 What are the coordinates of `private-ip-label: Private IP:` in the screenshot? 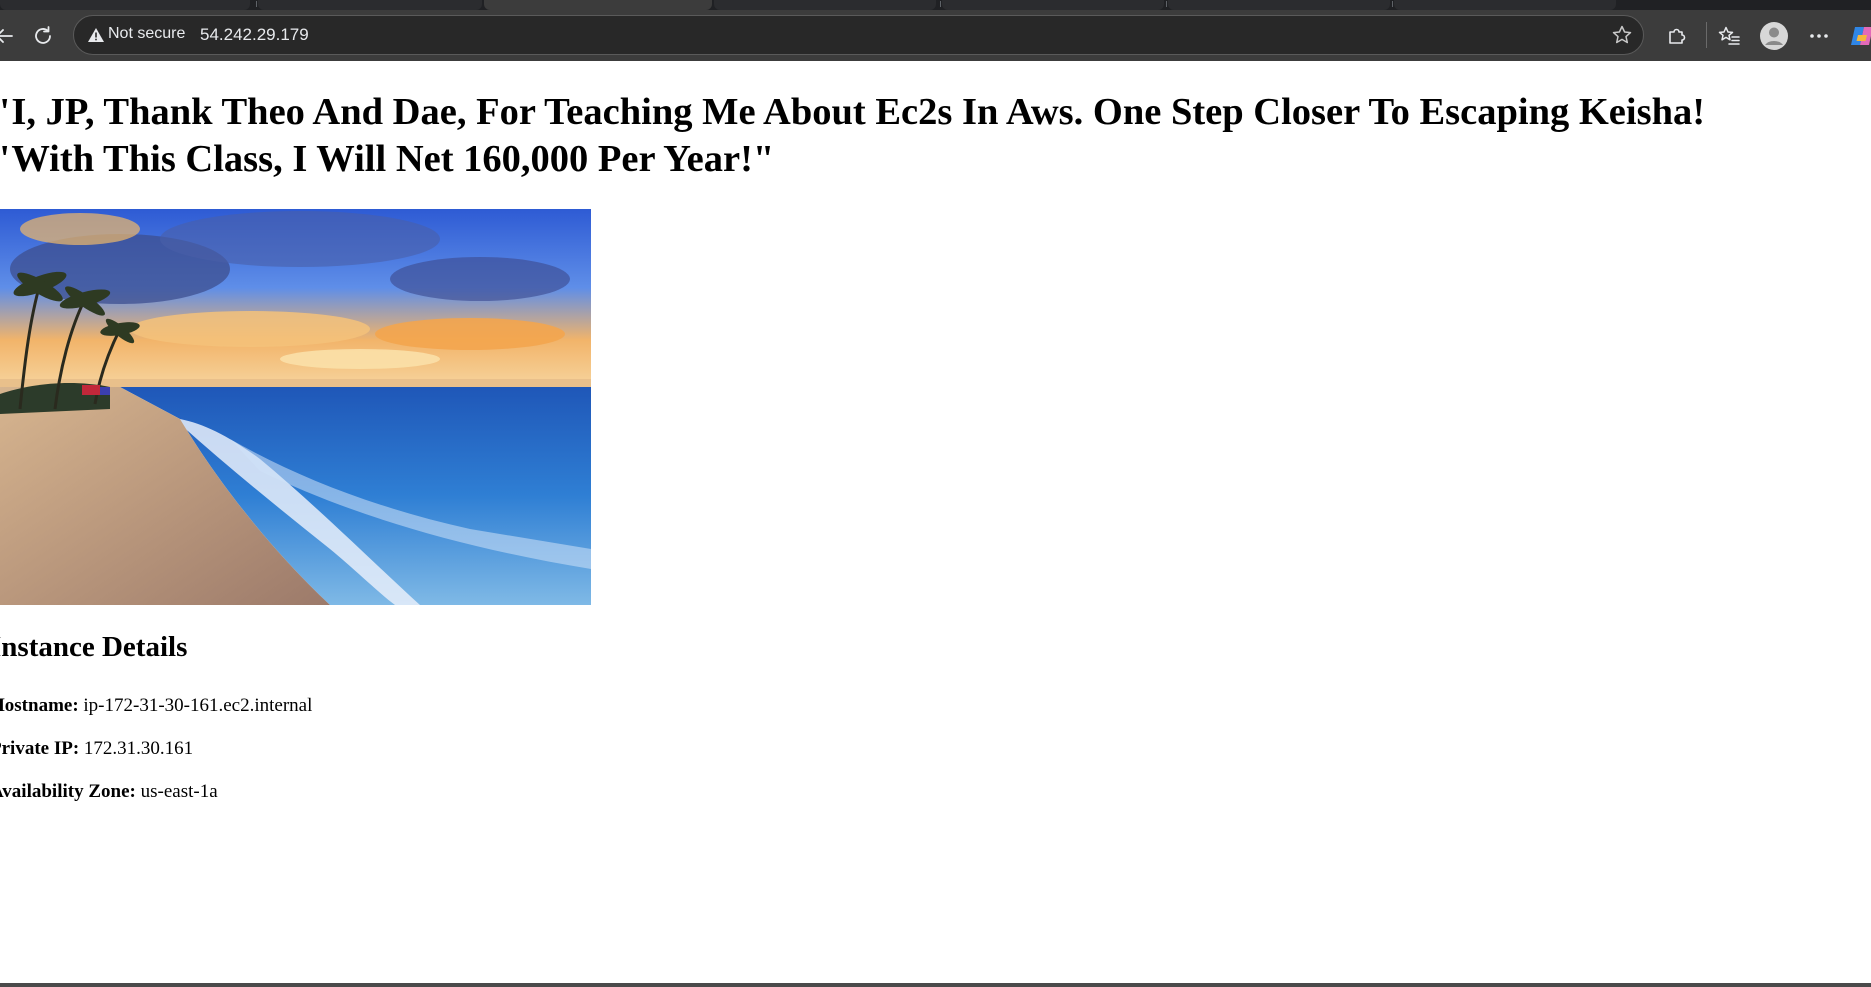 It's located at (40, 748).